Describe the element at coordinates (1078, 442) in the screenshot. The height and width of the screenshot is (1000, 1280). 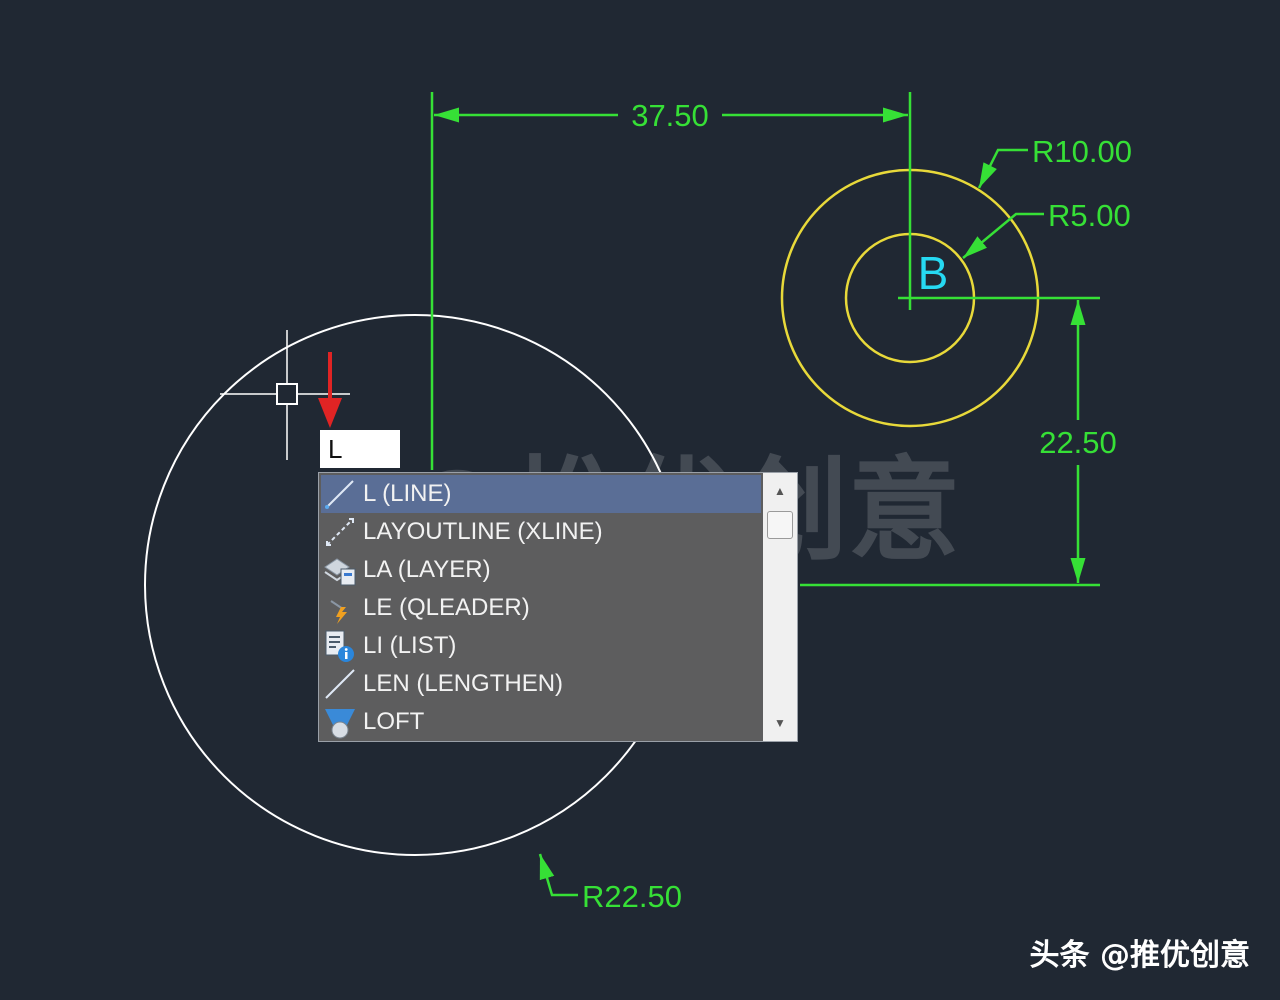
I see `dimension-vertical-text: 22.50` at that location.